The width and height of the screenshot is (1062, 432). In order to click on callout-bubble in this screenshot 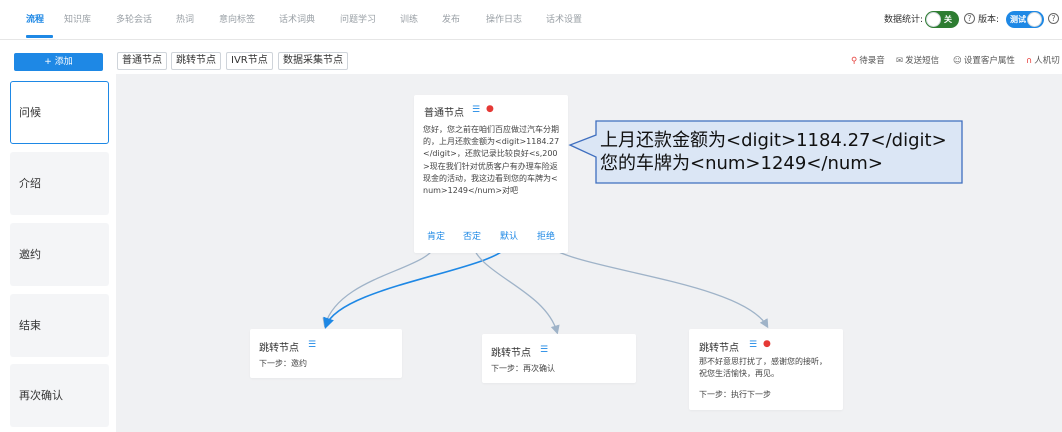, I will do `click(765, 152)`.